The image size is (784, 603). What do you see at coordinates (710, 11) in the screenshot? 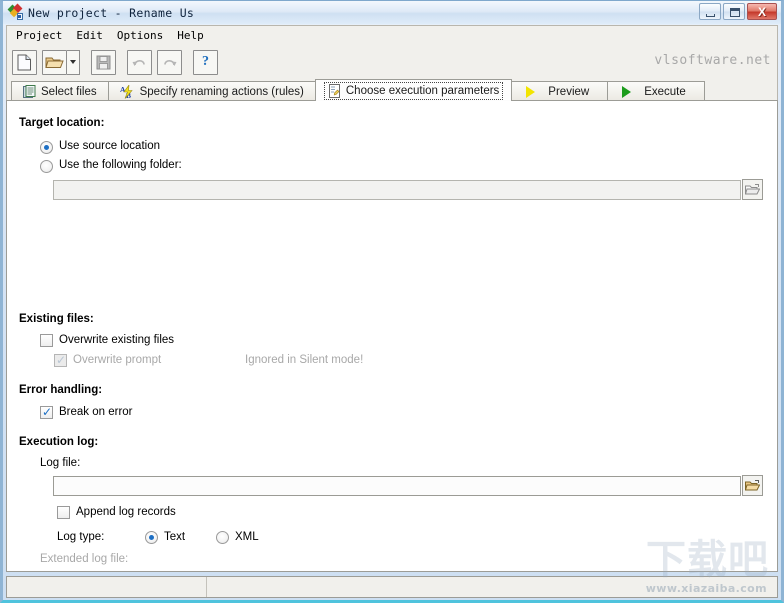
I see `minimize-button` at bounding box center [710, 11].